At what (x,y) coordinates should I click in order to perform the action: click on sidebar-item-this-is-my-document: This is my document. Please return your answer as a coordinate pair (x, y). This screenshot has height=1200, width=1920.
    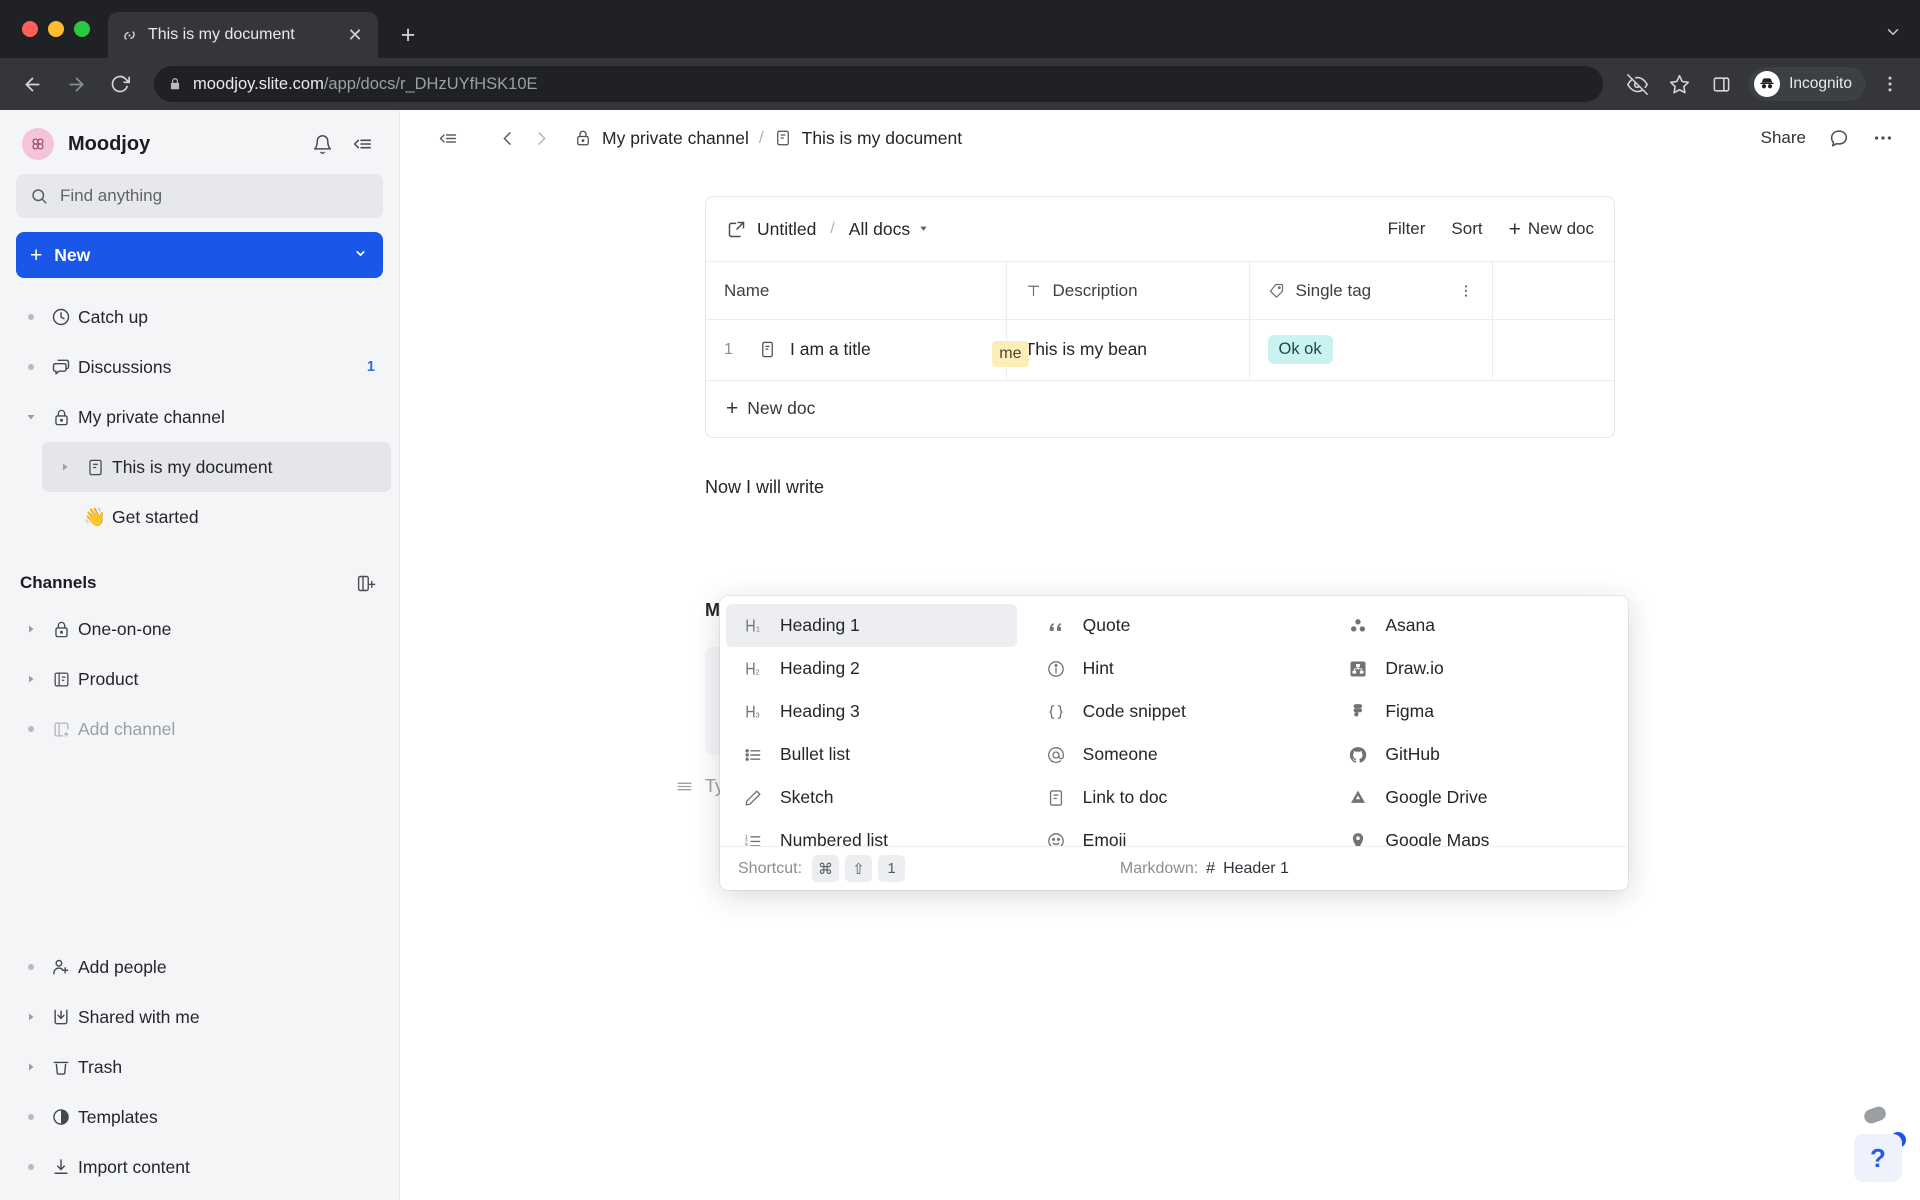
    Looking at the image, I should click on (216, 467).